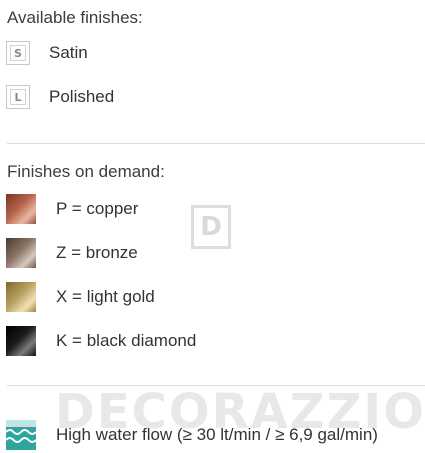 Image resolution: width=425 pixels, height=453 pixels. I want to click on watermark-logo: D, so click(211, 227).